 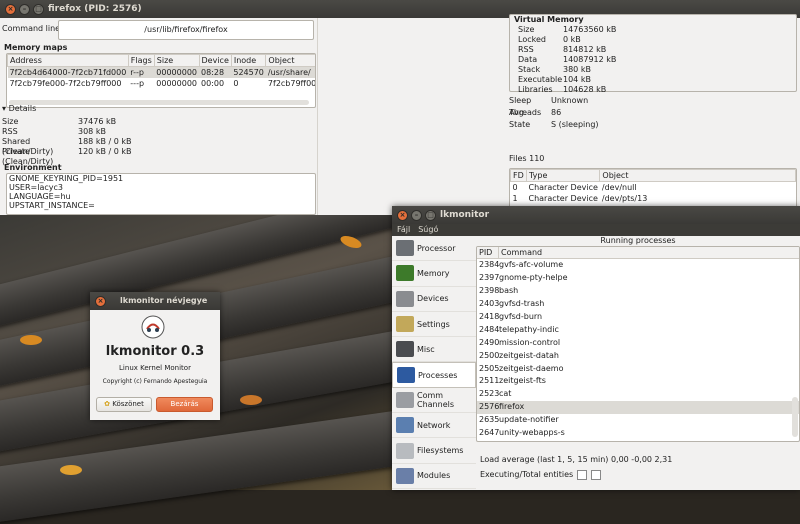 What do you see at coordinates (518, 175) in the screenshot?
I see `column-header: FD` at bounding box center [518, 175].